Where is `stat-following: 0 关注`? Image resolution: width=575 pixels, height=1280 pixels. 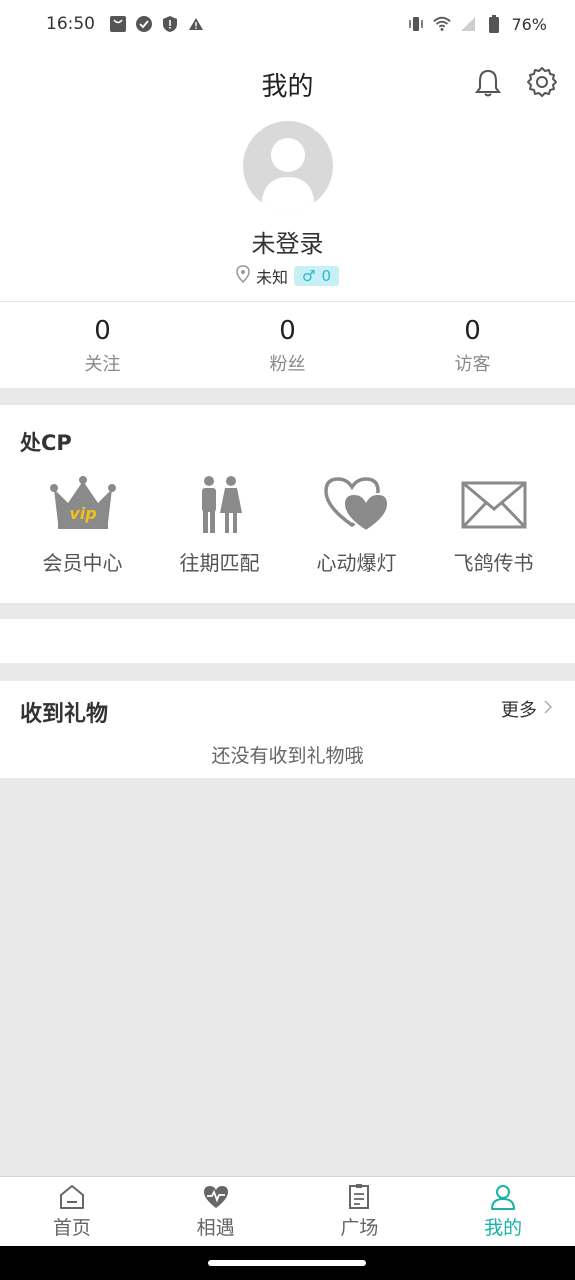
stat-following: 0 关注 is located at coordinates (102, 346).